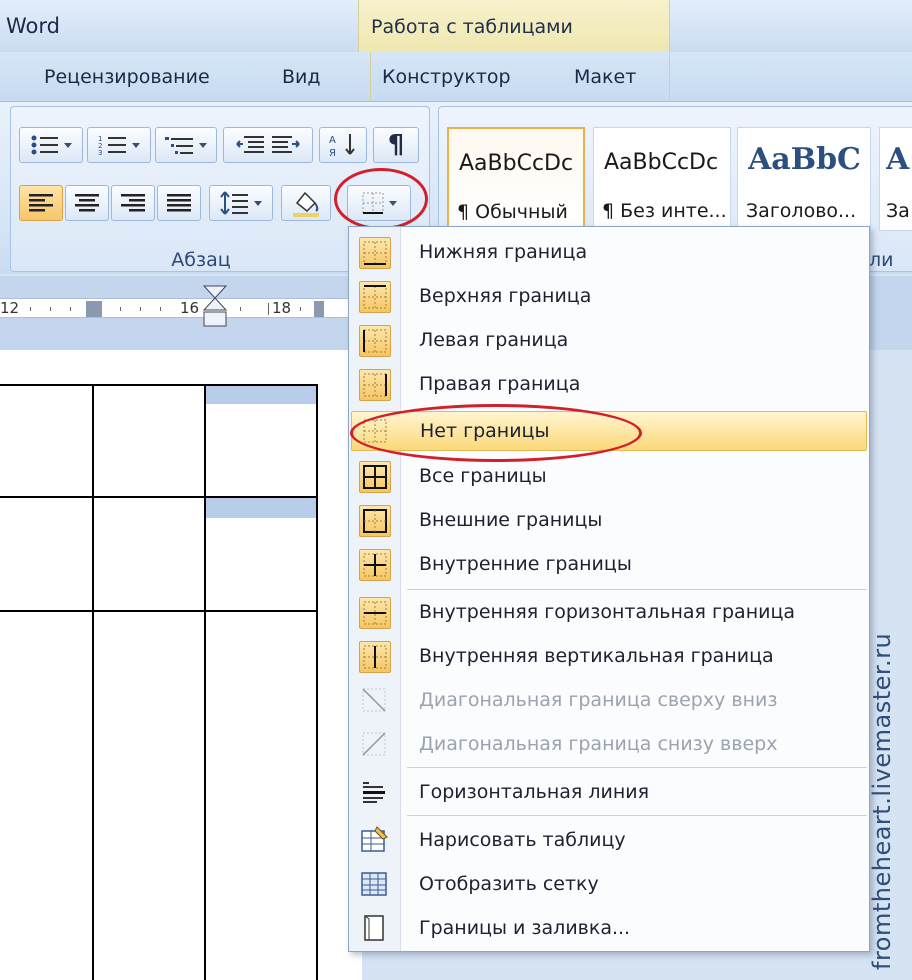 This screenshot has width=912, height=980. What do you see at coordinates (596, 656) in the screenshot?
I see `menu-item-label: Внутренняя вертикальная граница` at bounding box center [596, 656].